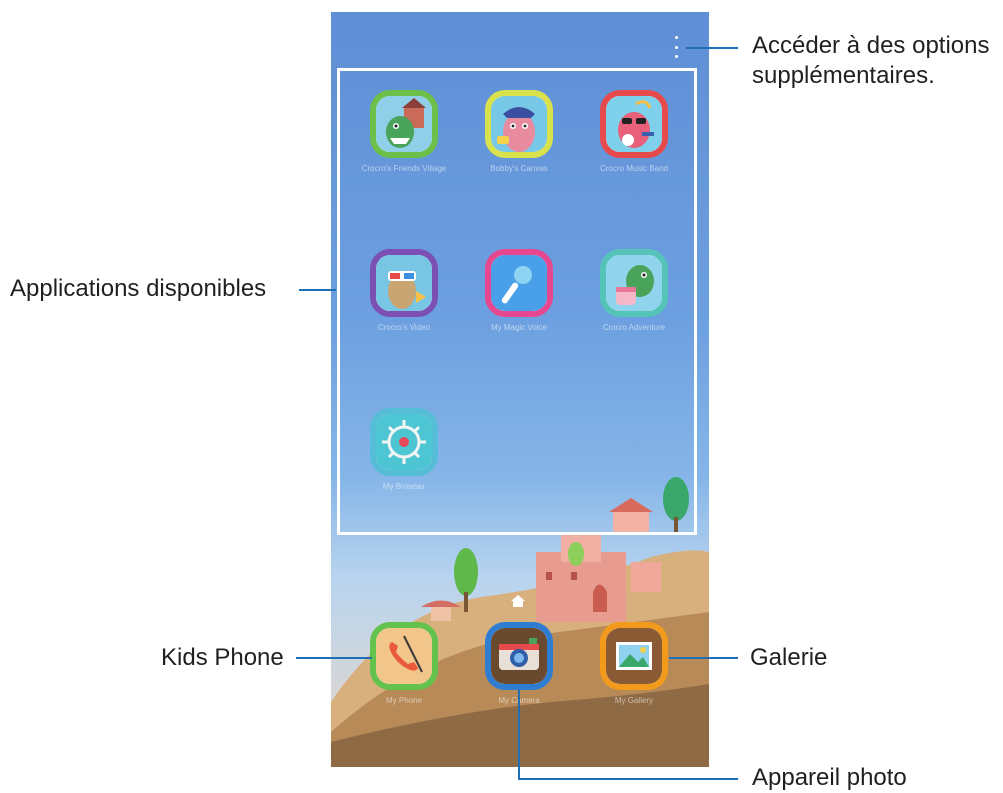 The height and width of the screenshot is (793, 1003). What do you see at coordinates (519, 735) in the screenshot?
I see `camera-callout-vline` at bounding box center [519, 735].